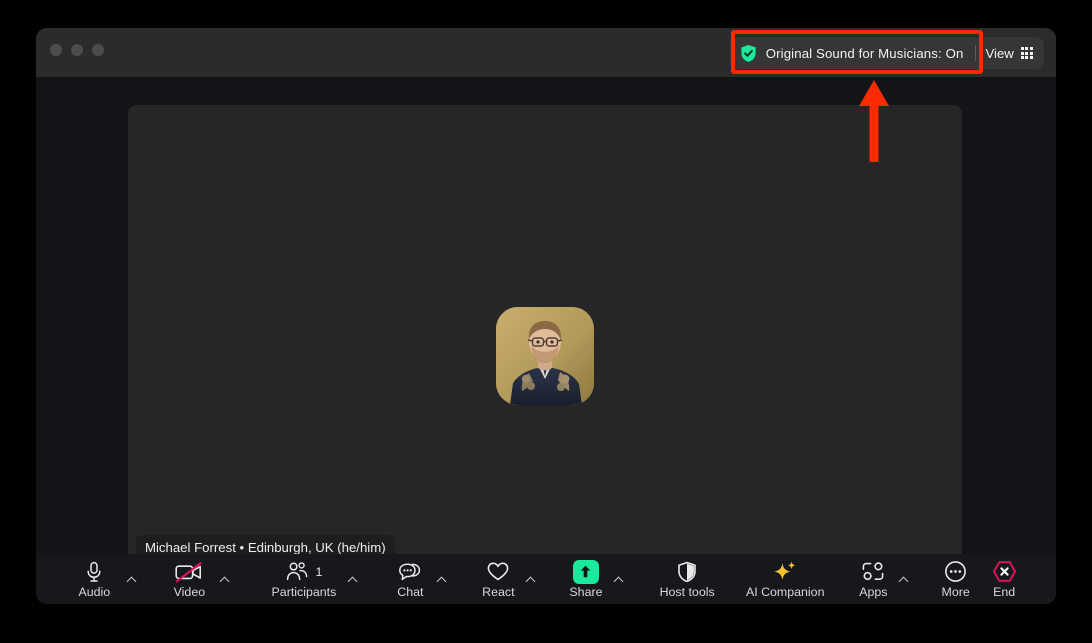  I want to click on titlebar-right-cluster: Original Sound for Musicians: On View, so click(886, 53).